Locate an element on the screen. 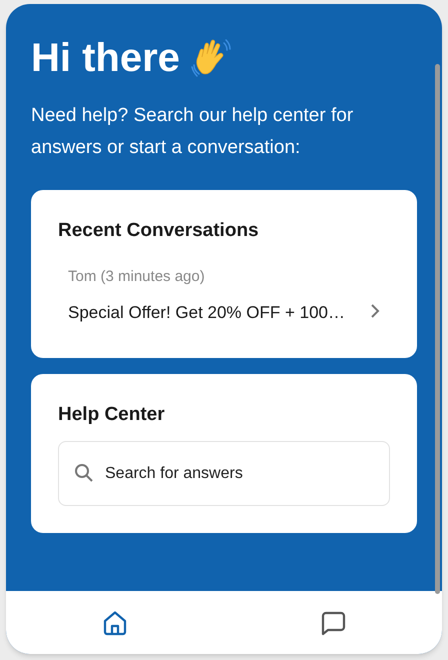 The width and height of the screenshot is (448, 660). card-title: Recent Conversations is located at coordinates (159, 231).